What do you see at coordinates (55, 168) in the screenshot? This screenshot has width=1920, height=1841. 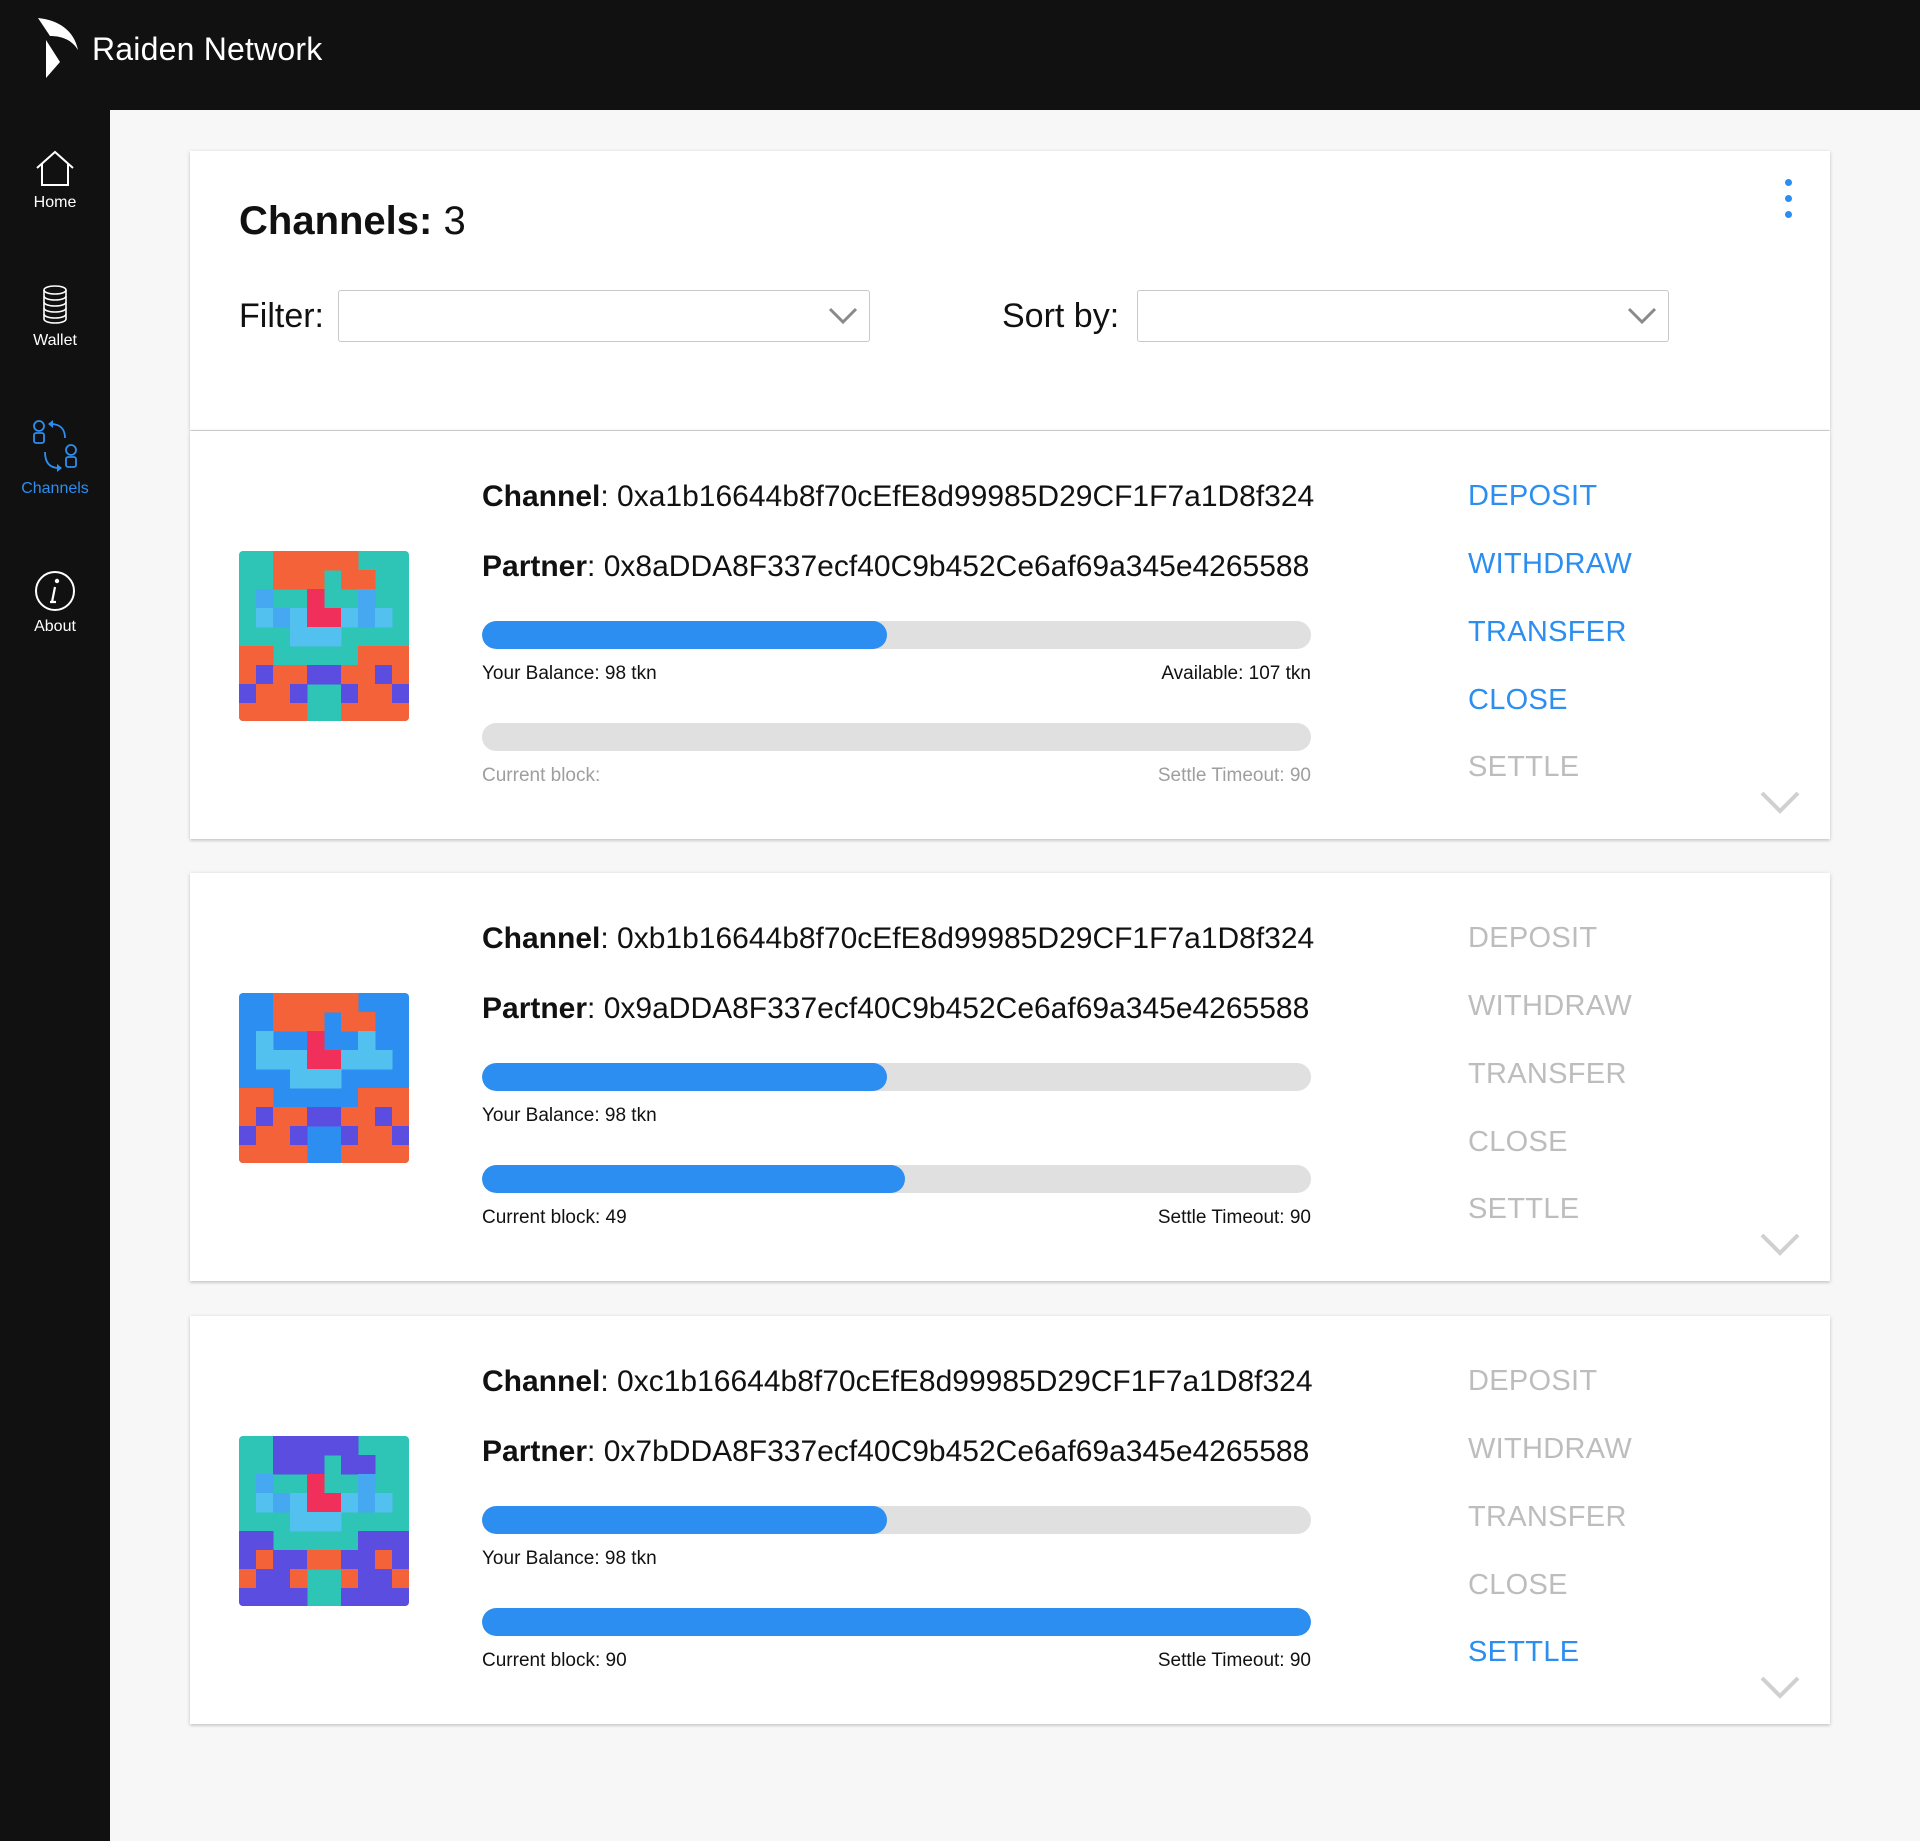 I see `home-icon` at bounding box center [55, 168].